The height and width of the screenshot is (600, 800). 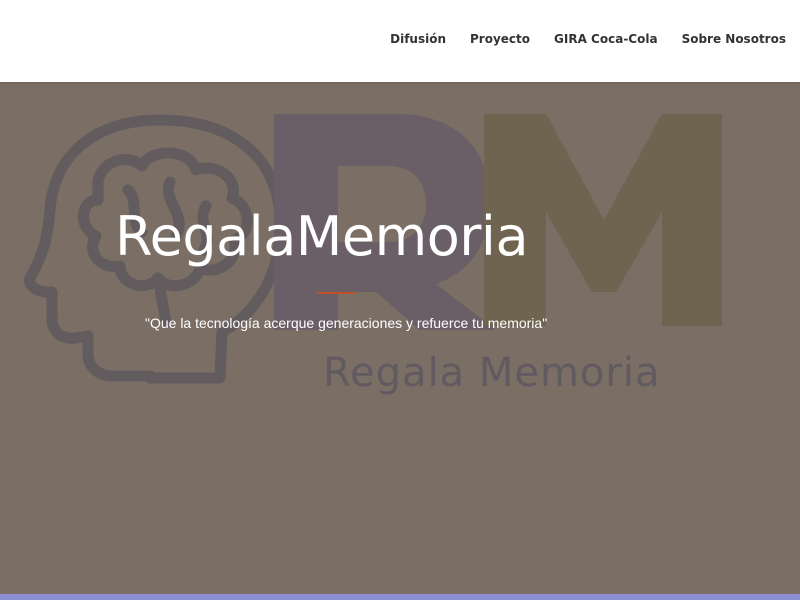 What do you see at coordinates (492, 373) in the screenshot?
I see `logo-caption: Regala Memoria` at bounding box center [492, 373].